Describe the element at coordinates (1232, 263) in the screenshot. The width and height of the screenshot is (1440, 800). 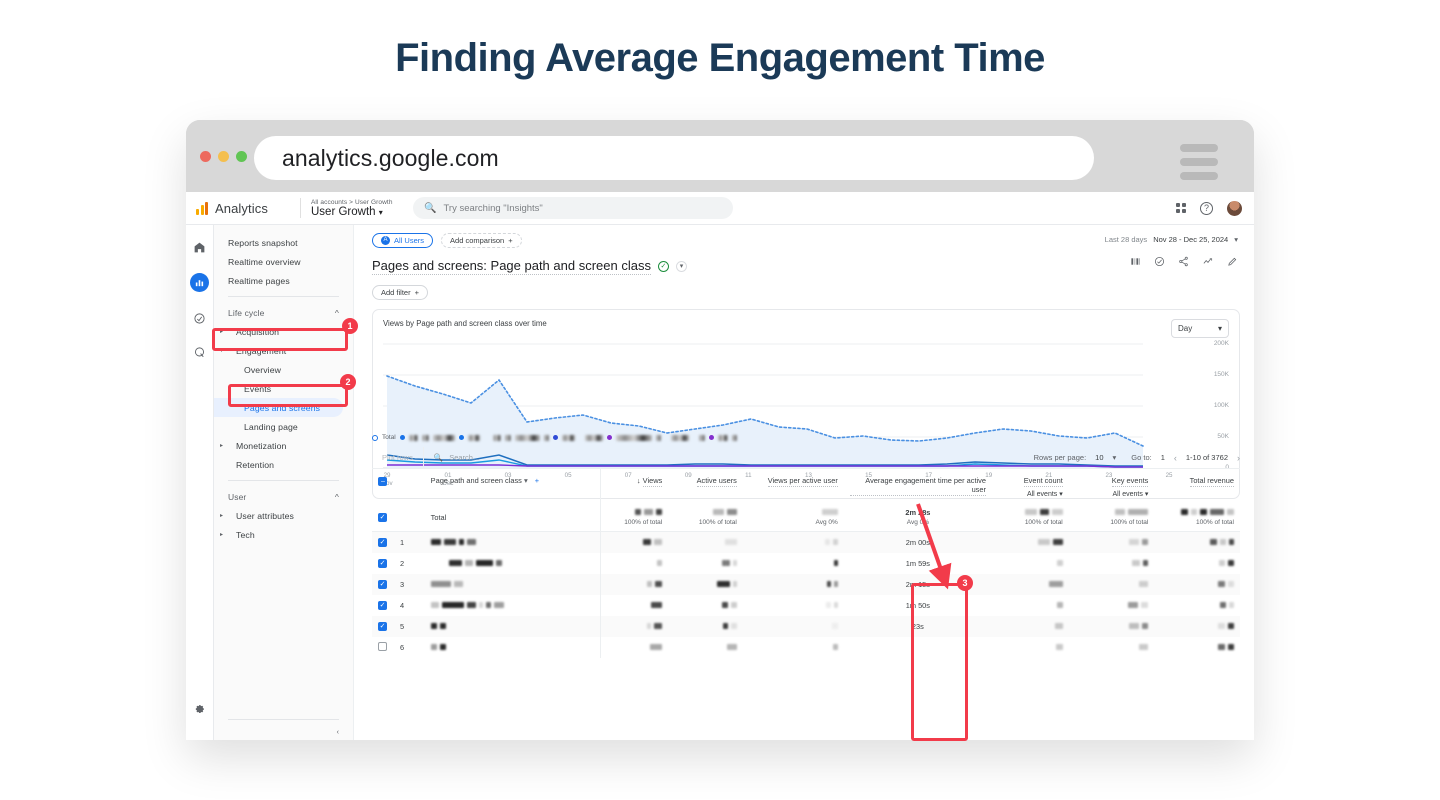
I see `edit-icon` at that location.